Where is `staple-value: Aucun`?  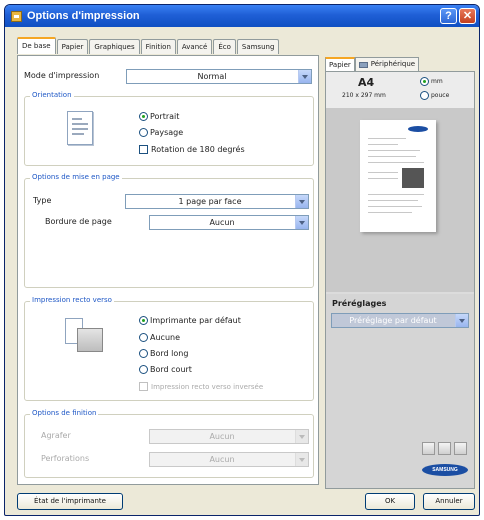 staple-value: Aucun is located at coordinates (222, 436).